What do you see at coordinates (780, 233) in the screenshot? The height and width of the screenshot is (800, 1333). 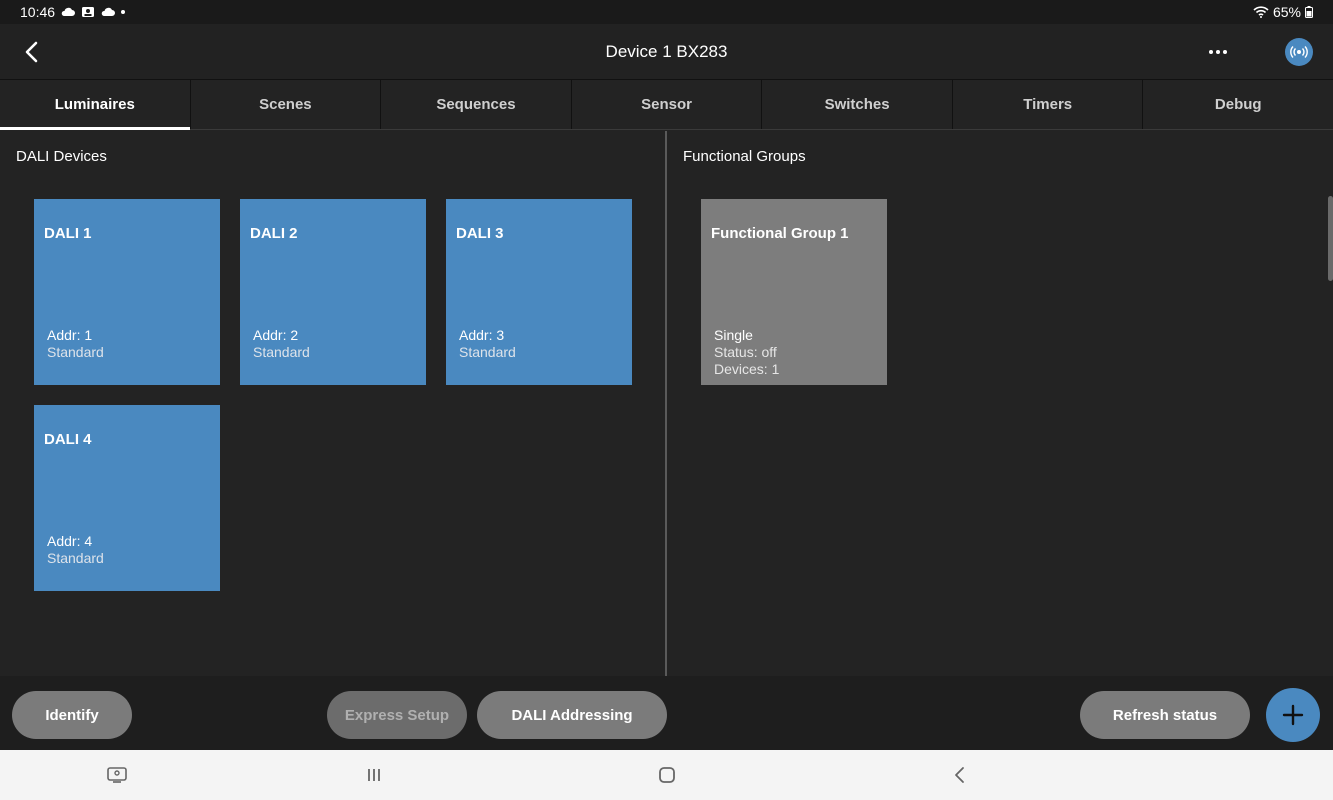 I see `group-name: Functional Group 1` at bounding box center [780, 233].